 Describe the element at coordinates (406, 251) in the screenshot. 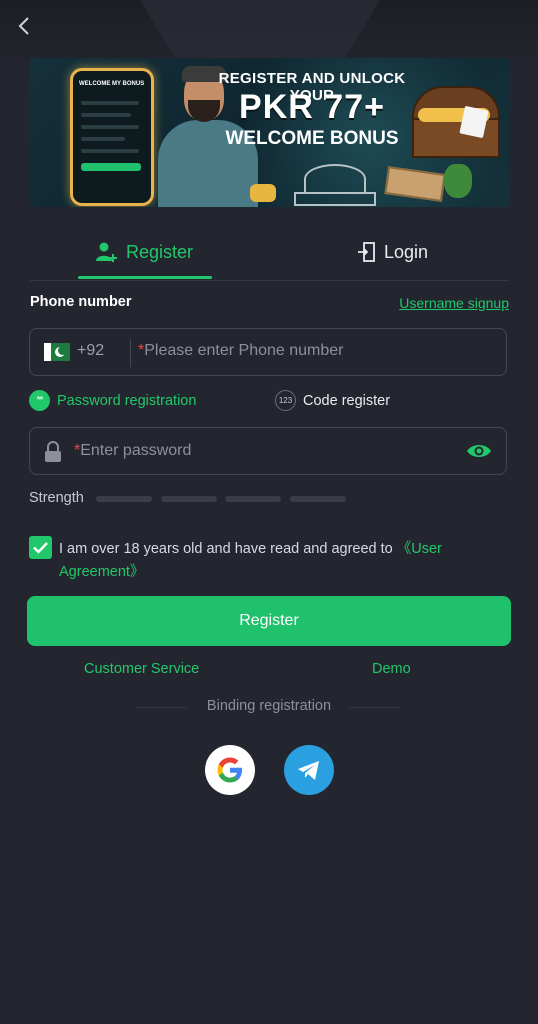

I see `tab-login-label: Login` at that location.